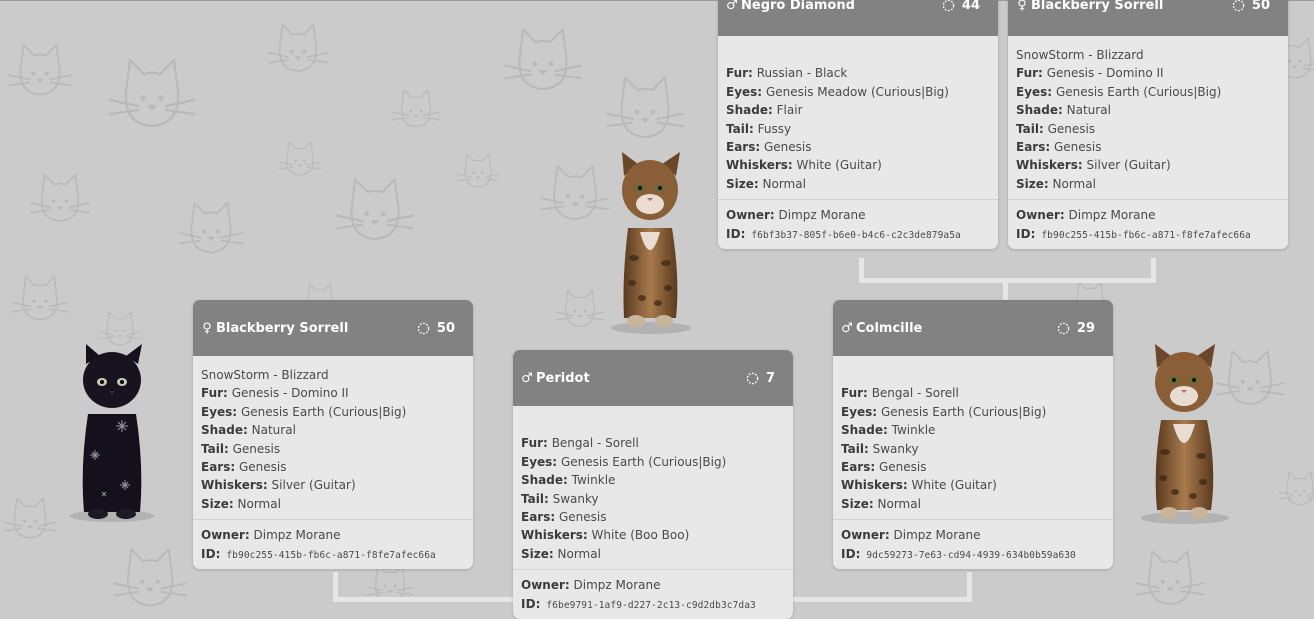 The height and width of the screenshot is (619, 1314). I want to click on card-header: ♂ Peridot 7, so click(653, 378).